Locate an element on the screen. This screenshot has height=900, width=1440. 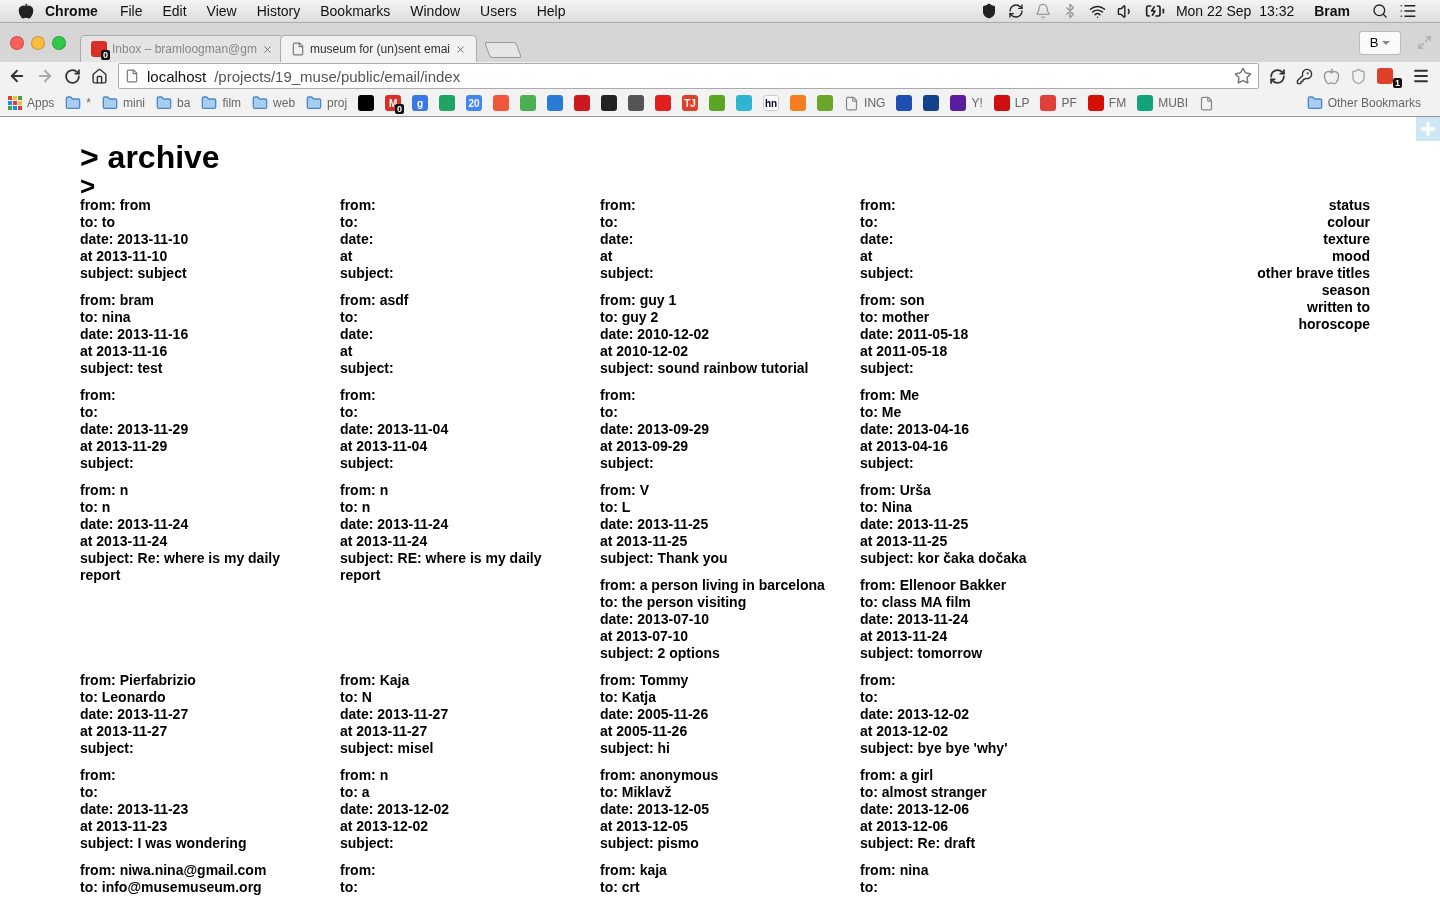
menu-item: File is located at coordinates (131, 11).